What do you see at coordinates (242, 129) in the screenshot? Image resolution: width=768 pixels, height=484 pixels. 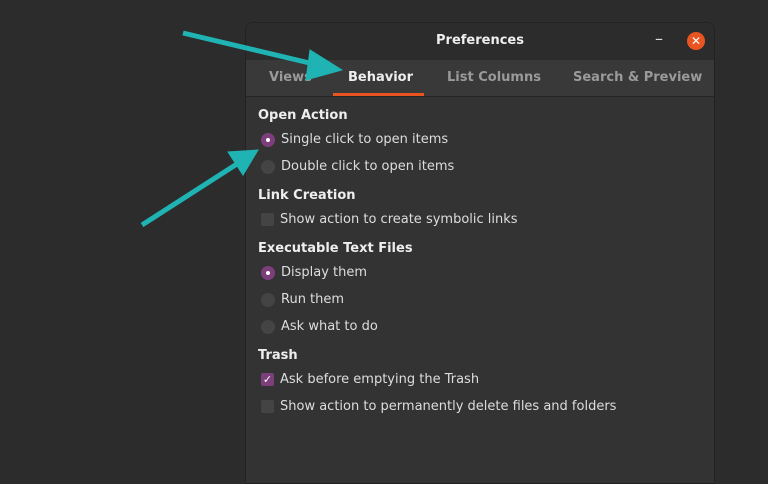 I see `annotation-arrows` at bounding box center [242, 129].